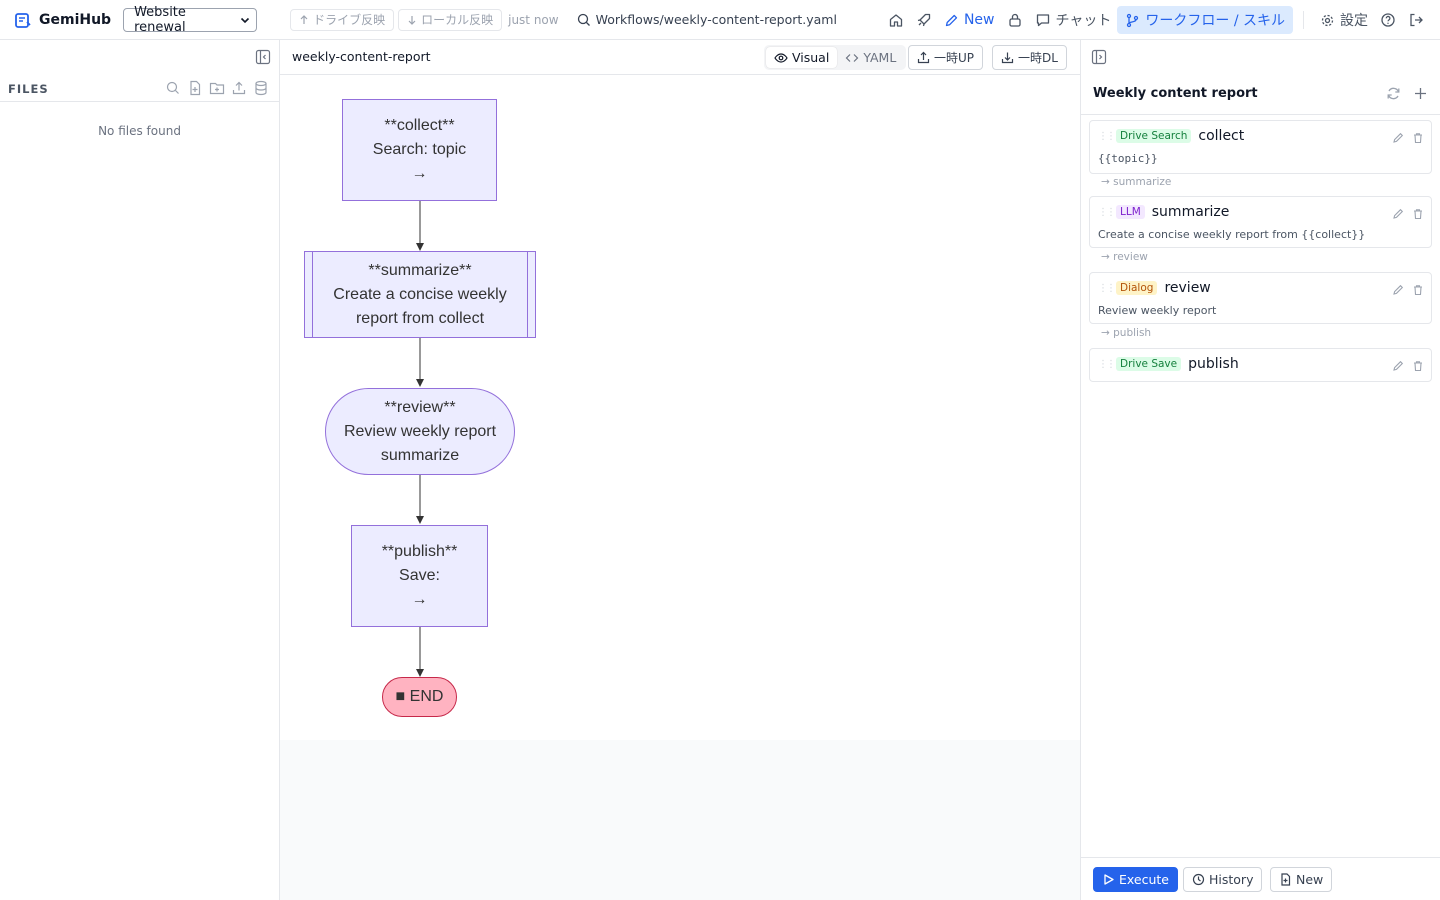 Image resolution: width=1440 pixels, height=900 pixels. Describe the element at coordinates (195, 88) in the screenshot. I see `new-file-icon` at that location.